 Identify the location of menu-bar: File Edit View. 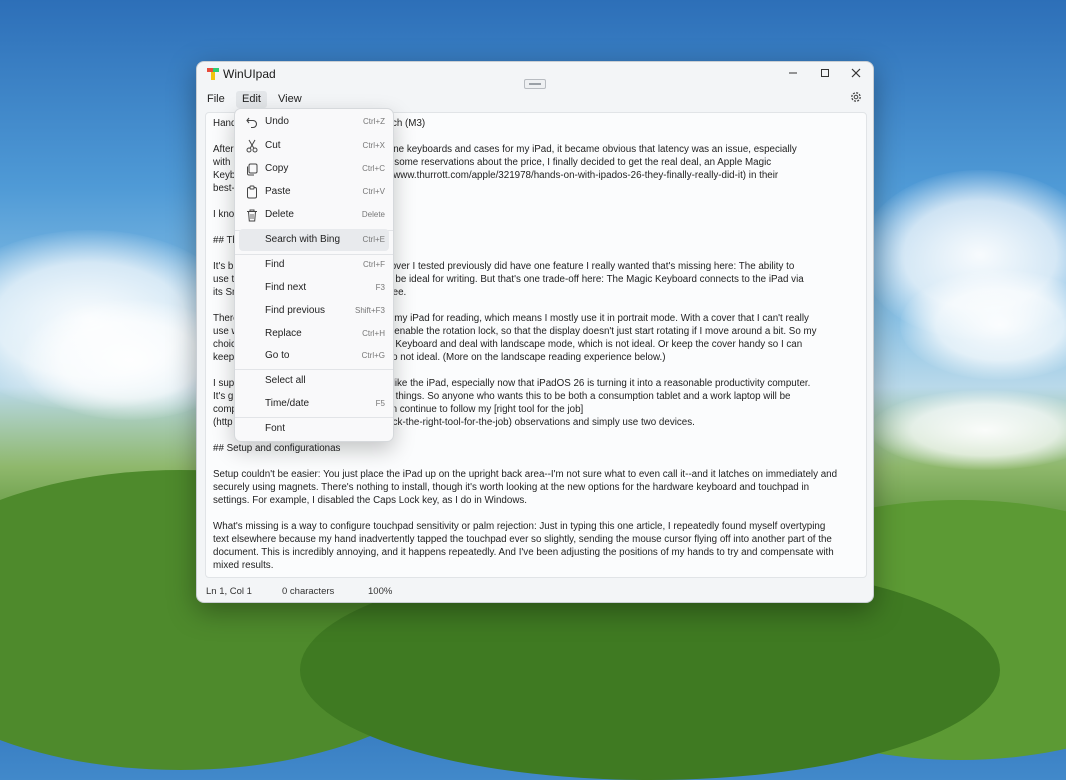
(535, 99).